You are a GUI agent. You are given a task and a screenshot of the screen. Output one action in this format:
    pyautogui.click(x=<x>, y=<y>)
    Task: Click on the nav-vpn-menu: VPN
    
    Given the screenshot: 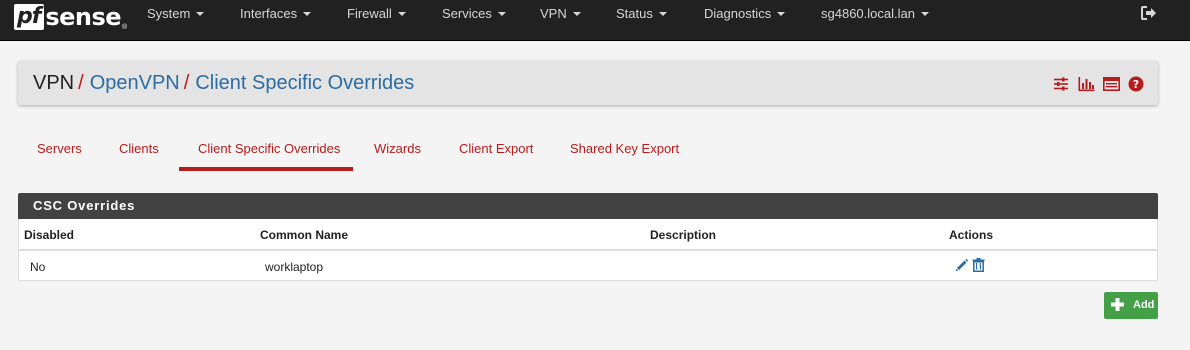 What is the action you would take?
    pyautogui.click(x=560, y=14)
    